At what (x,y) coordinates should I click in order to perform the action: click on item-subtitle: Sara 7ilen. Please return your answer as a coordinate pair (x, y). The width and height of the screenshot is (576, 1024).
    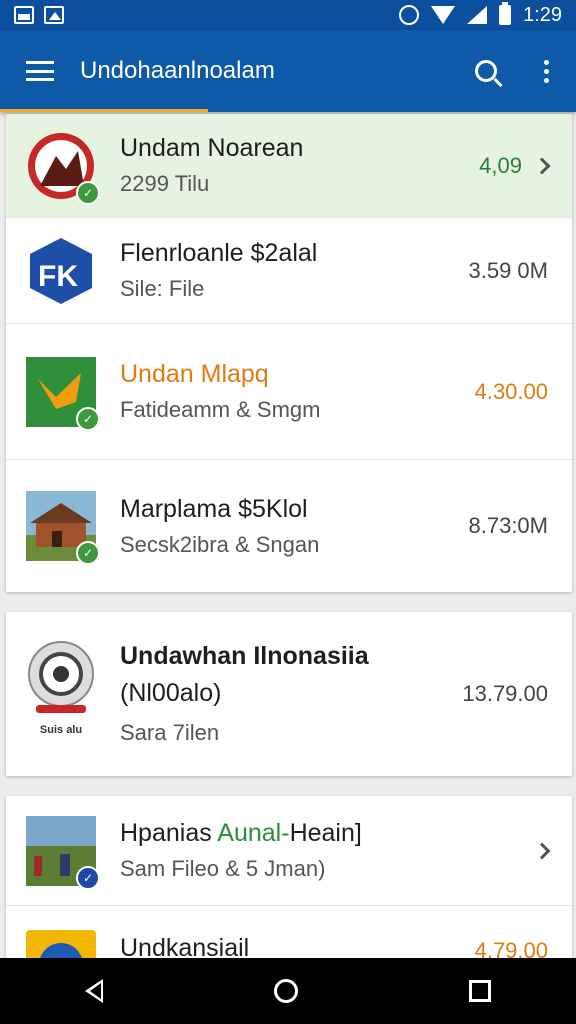
    Looking at the image, I should click on (170, 732).